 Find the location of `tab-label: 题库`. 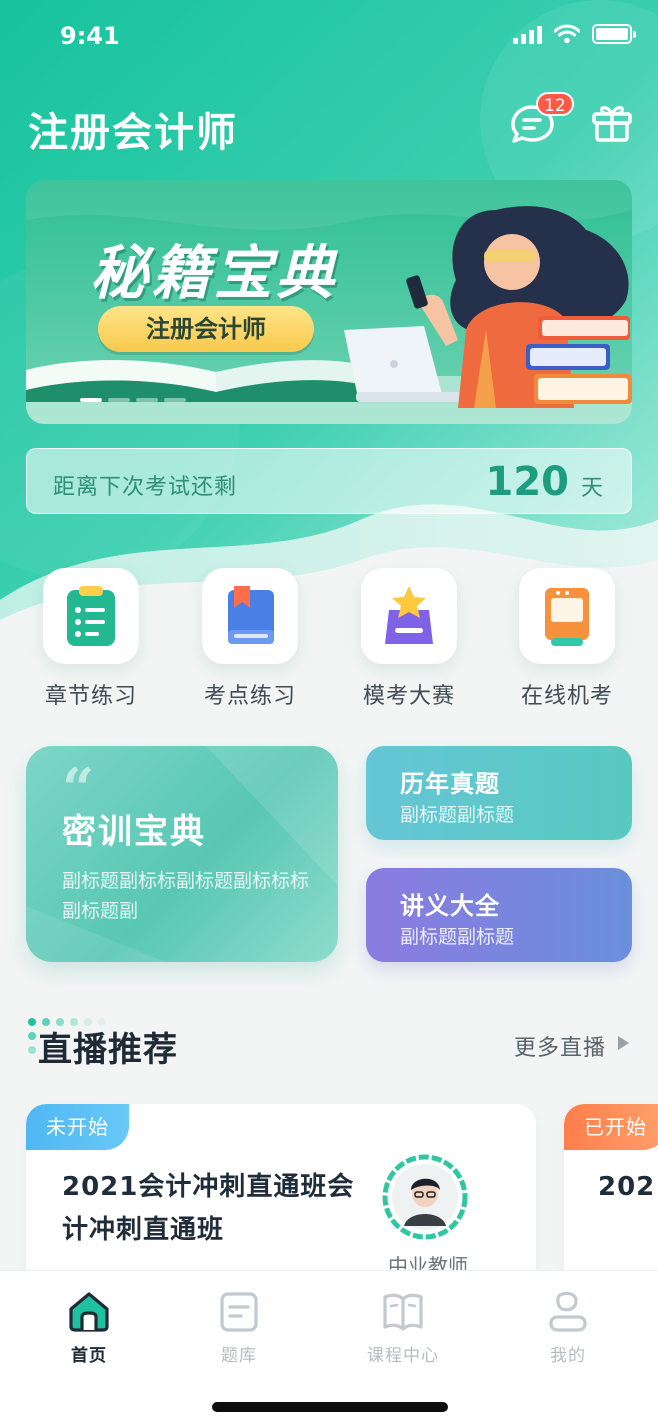

tab-label: 题库 is located at coordinates (239, 1356).